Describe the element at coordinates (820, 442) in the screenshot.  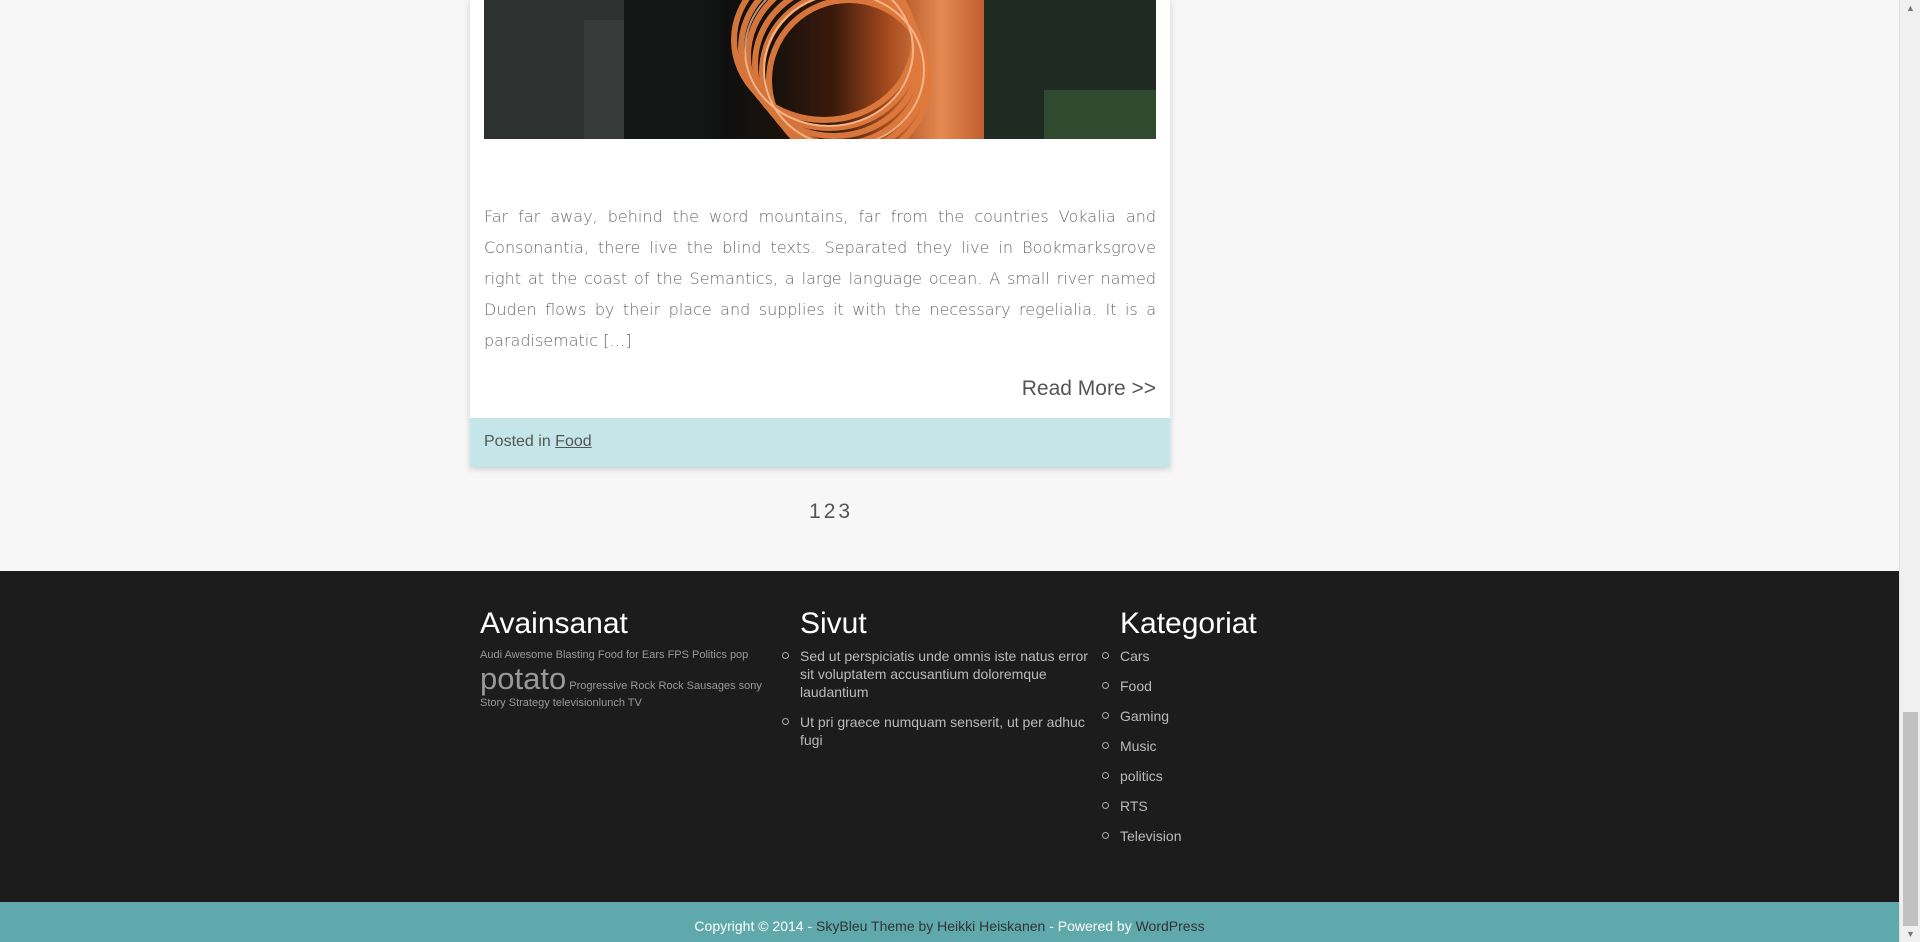
I see `post-meta-bar: Posted in Food` at that location.